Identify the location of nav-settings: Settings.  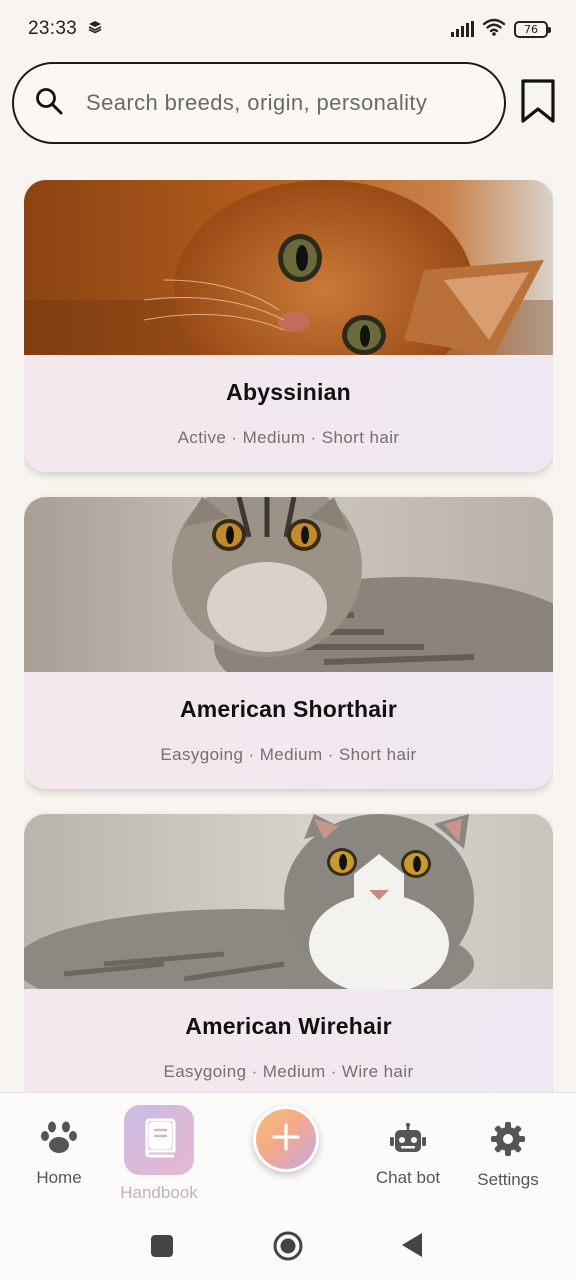
(508, 1155).